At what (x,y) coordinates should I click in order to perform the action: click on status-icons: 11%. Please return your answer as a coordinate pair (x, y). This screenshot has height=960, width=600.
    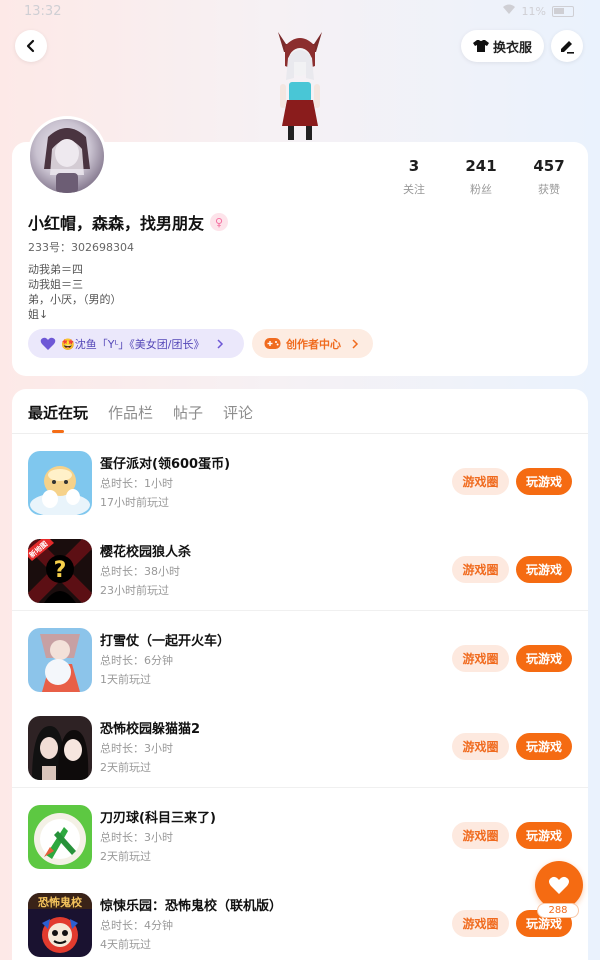
    Looking at the image, I should click on (538, 11).